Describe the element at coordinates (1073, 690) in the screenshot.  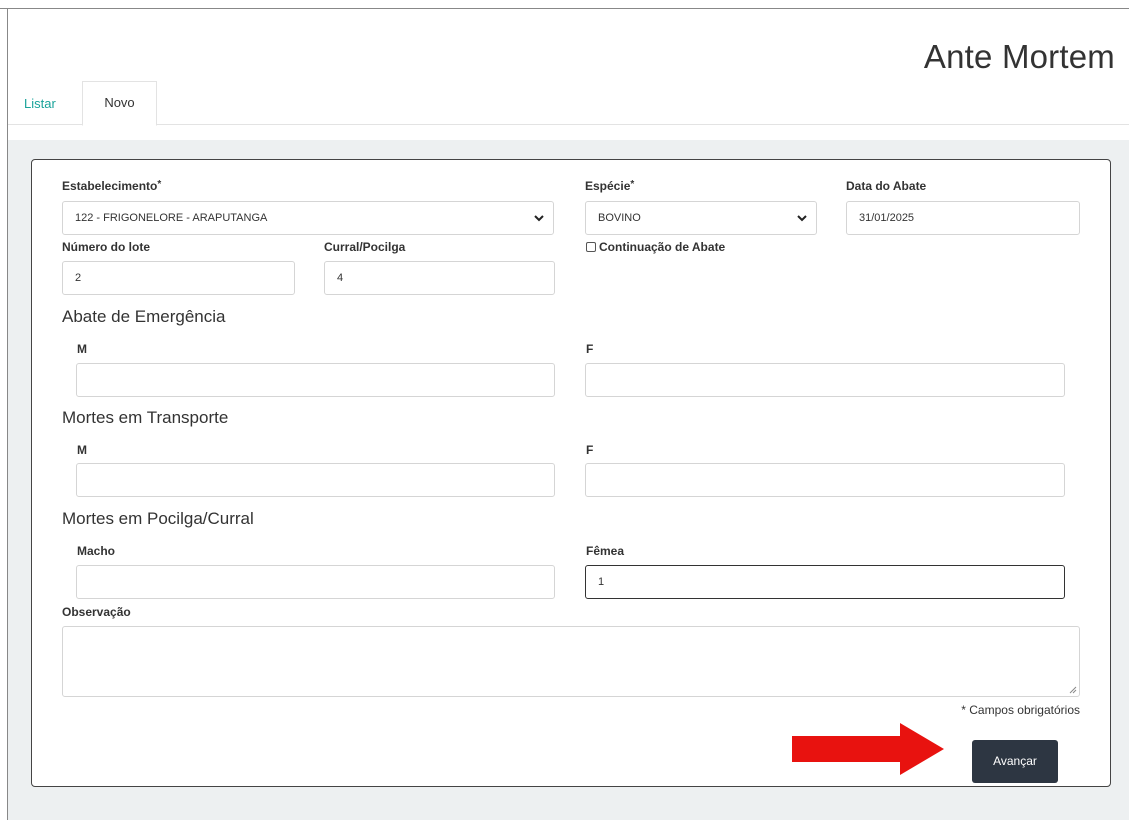
I see `resize-grip-icon` at that location.